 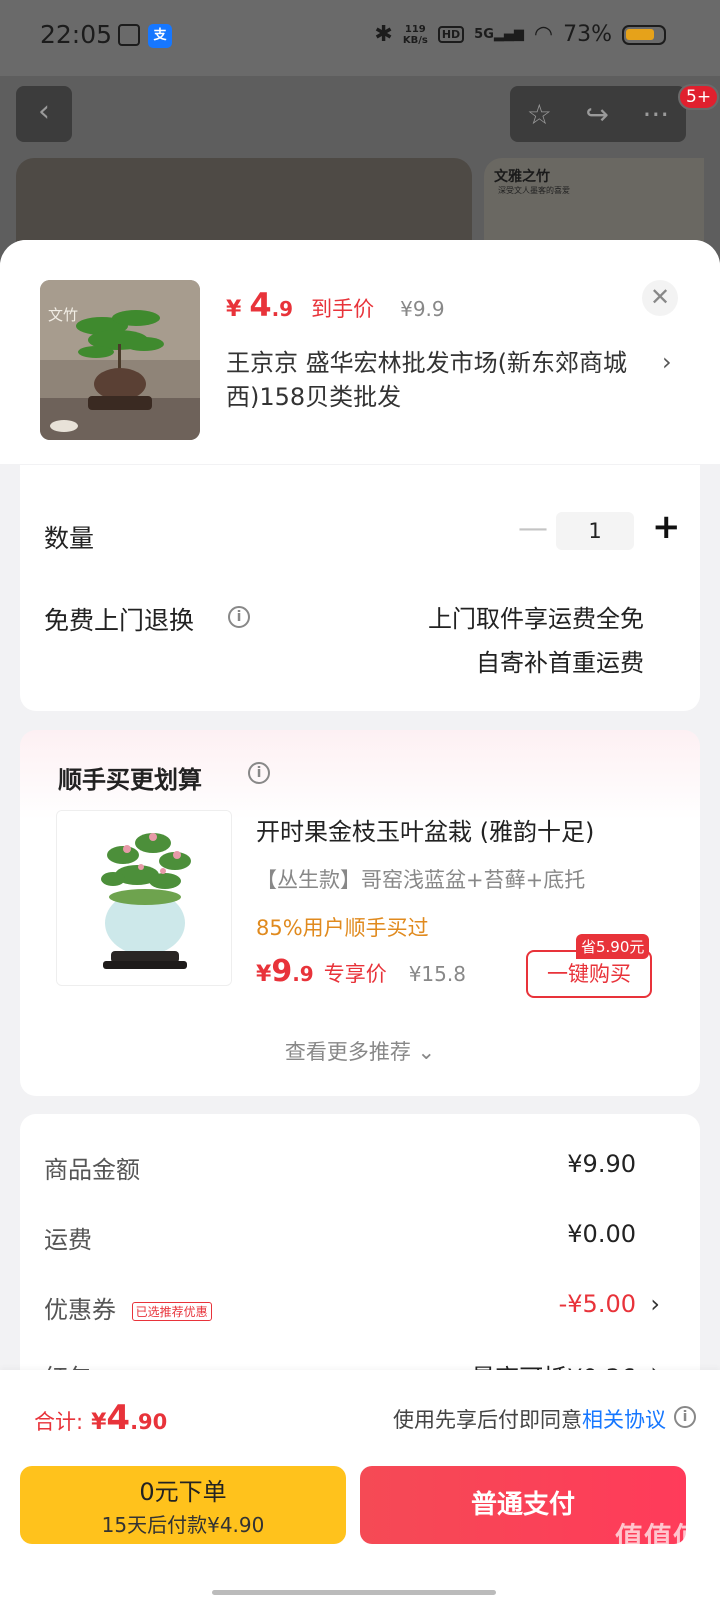 I want to click on back-button: ‹, so click(x=44, y=114).